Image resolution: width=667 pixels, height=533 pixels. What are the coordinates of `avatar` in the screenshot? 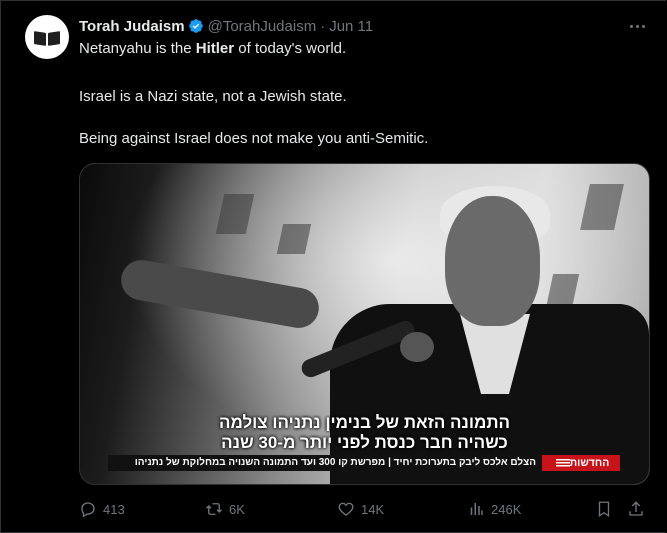 It's located at (47, 37).